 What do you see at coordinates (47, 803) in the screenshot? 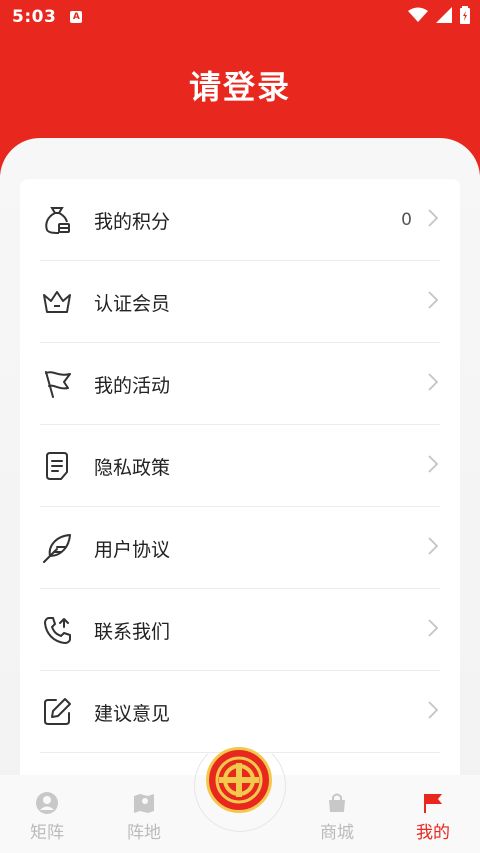
I see `user-icon` at bounding box center [47, 803].